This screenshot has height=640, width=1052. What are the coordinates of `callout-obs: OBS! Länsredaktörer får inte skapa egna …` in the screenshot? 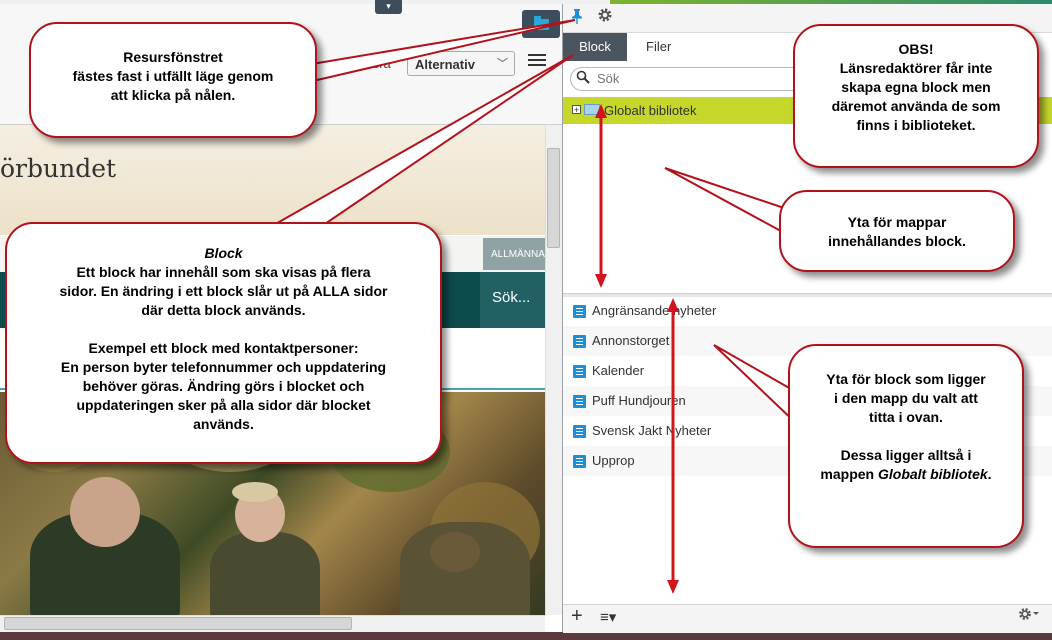 It's located at (916, 96).